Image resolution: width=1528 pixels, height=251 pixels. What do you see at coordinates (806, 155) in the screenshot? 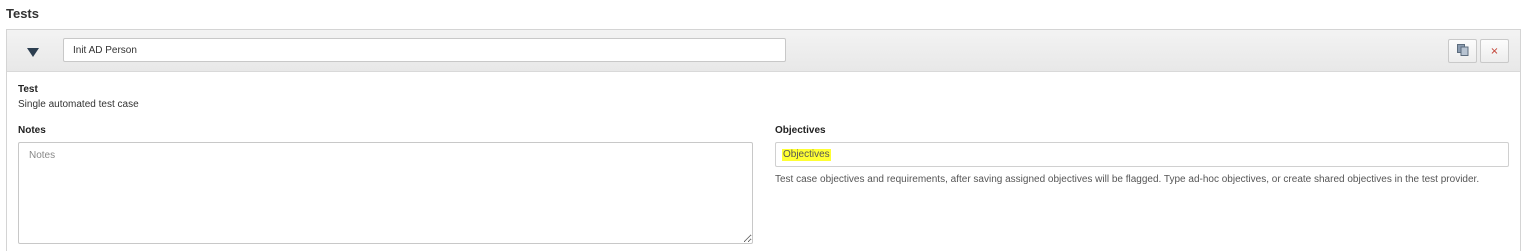
I see `objectives-placeholder: Objectives` at bounding box center [806, 155].